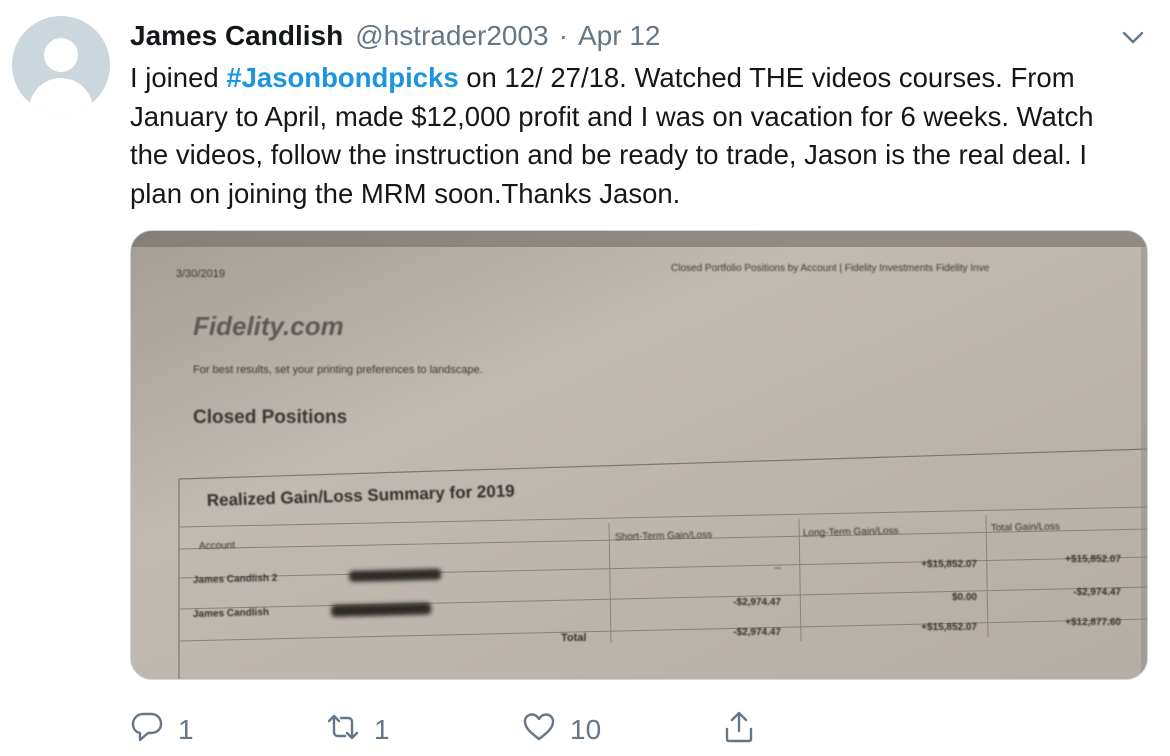 The image size is (1170, 756). I want to click on row-short-term: --, so click(777, 568).